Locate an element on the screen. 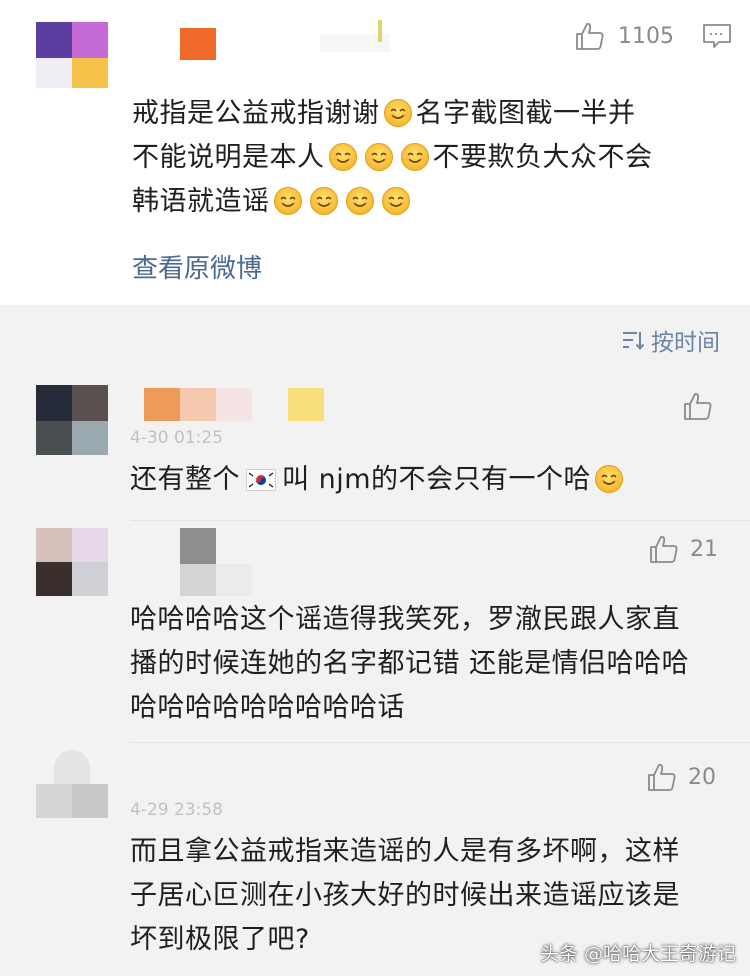  main-line-3: 韩语就造谣 is located at coordinates (432, 202).